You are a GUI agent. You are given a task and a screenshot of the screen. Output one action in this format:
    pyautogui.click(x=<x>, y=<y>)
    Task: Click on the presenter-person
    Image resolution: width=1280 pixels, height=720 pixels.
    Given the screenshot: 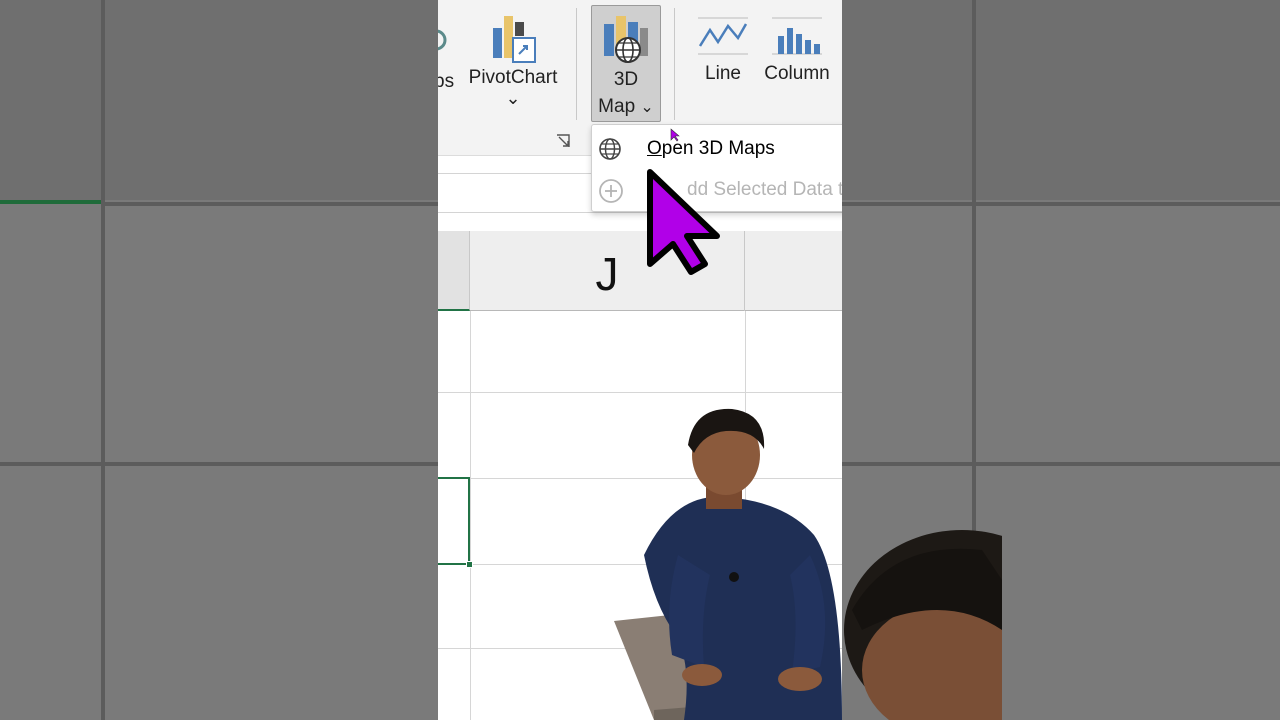 What is the action you would take?
    pyautogui.click(x=728, y=564)
    